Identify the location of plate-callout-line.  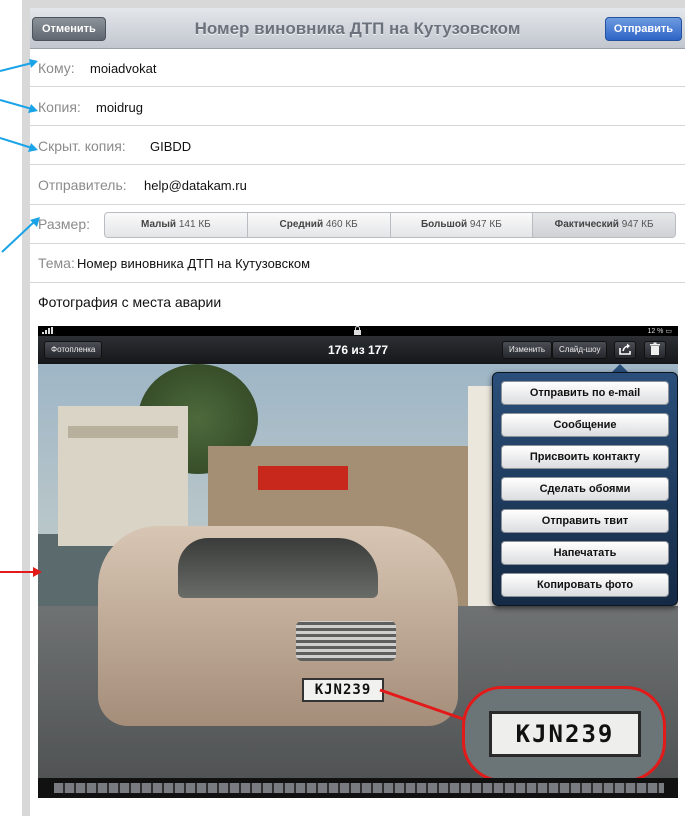
(423, 705).